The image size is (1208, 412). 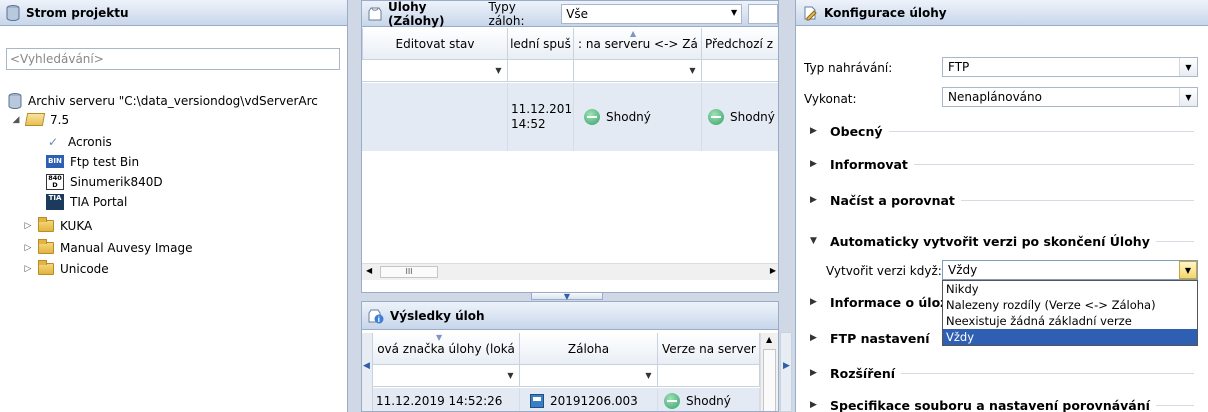 I want to click on tree-item-acronis: ✓ Acronis, so click(x=80, y=141).